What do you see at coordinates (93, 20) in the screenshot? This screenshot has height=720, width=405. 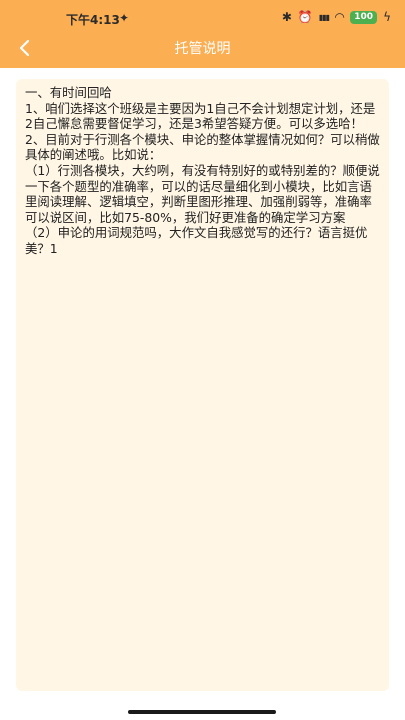 I see `status-time: 下午4:13` at bounding box center [93, 20].